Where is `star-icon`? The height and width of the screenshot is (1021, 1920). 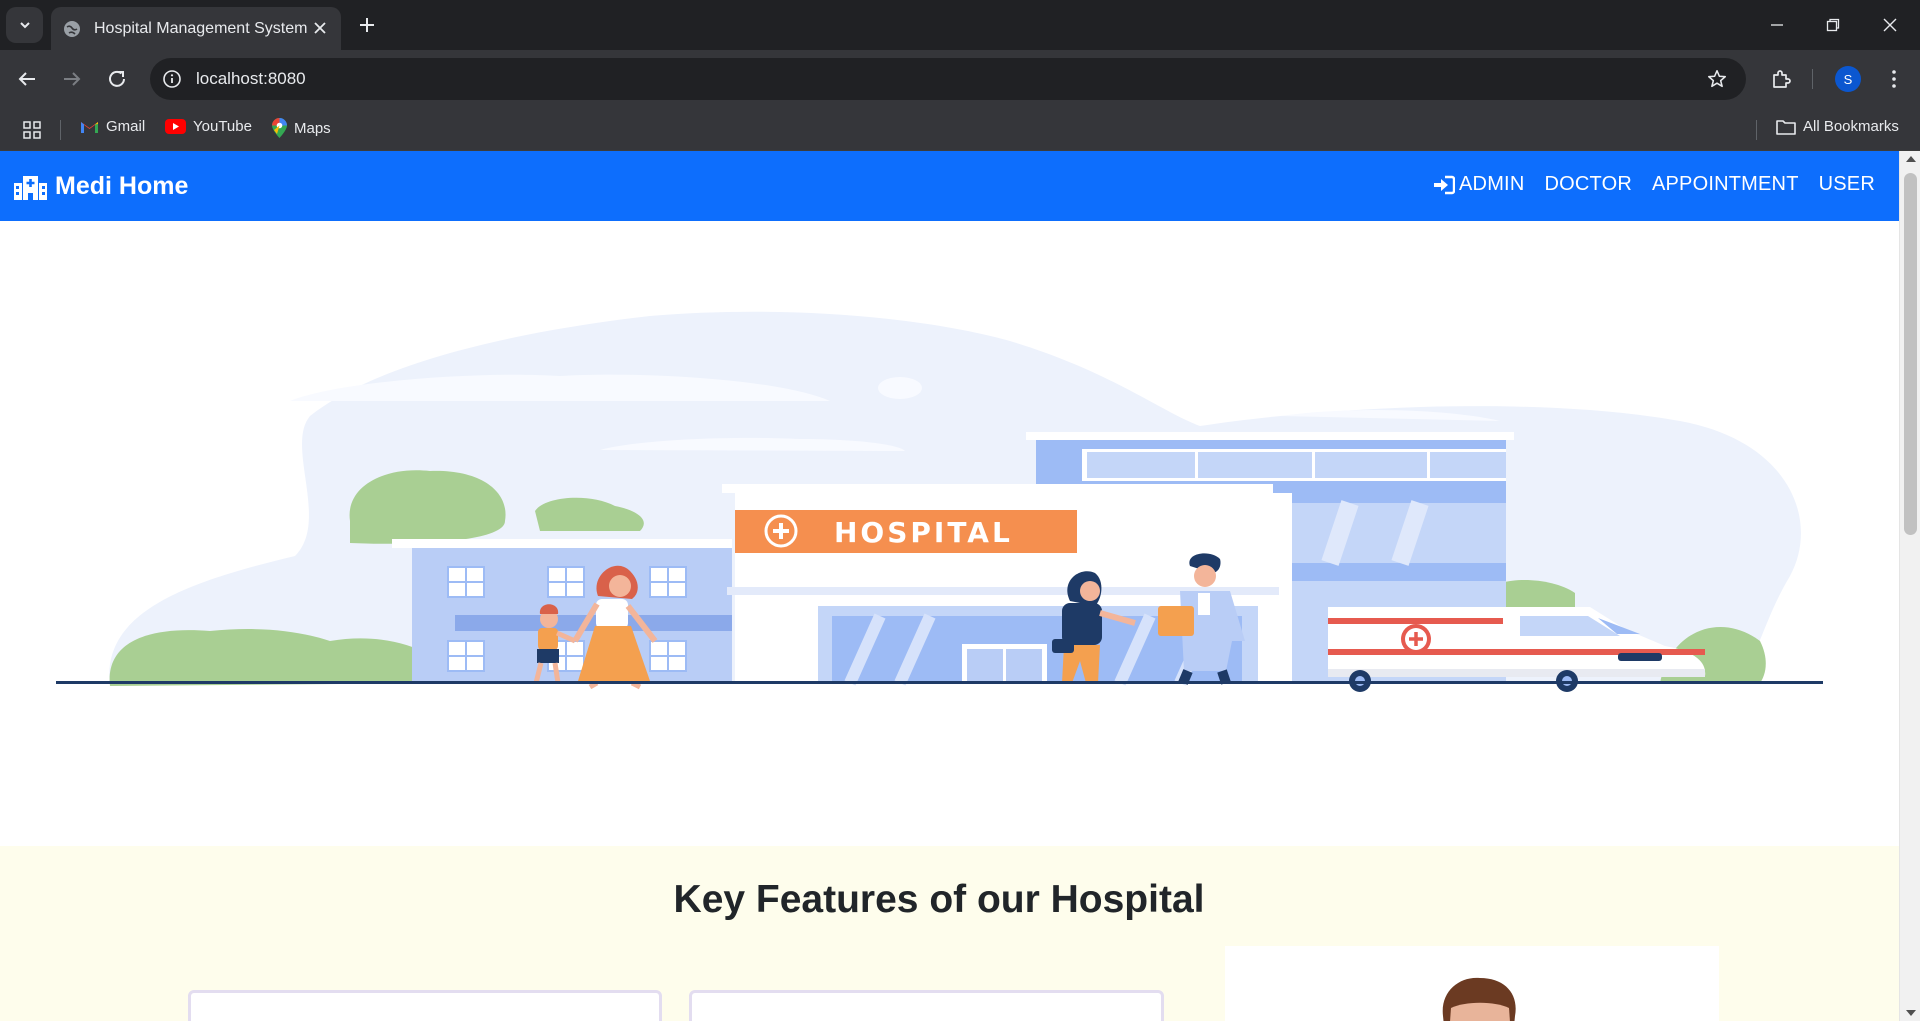
star-icon is located at coordinates (1717, 79).